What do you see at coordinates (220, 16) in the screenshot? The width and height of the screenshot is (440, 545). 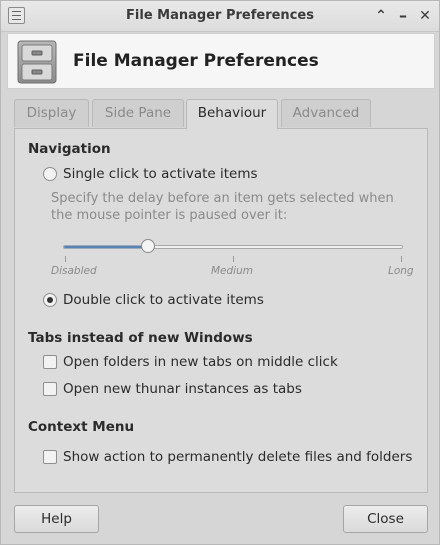 I see `title-bar: File Manager Preferences ⌃ – ✕` at bounding box center [220, 16].